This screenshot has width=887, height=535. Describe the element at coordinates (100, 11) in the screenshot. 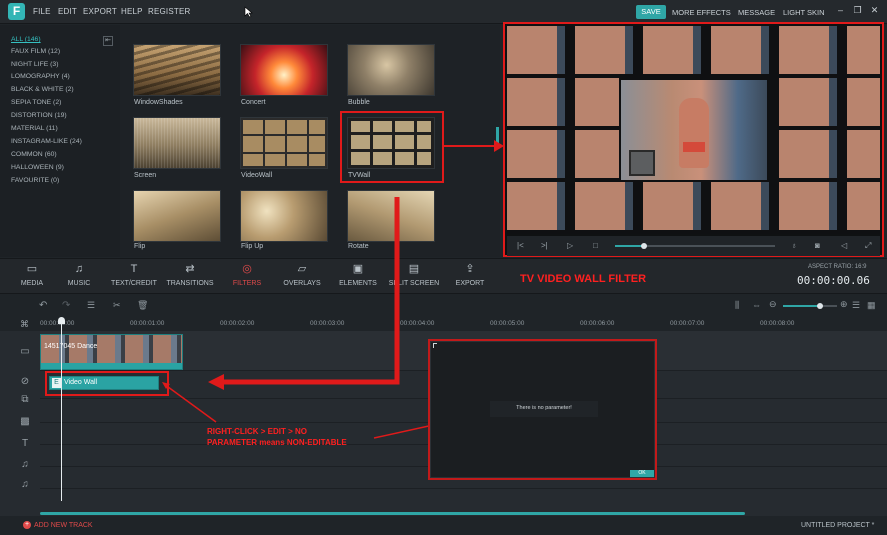

I see `menu-export: EXPORT` at that location.